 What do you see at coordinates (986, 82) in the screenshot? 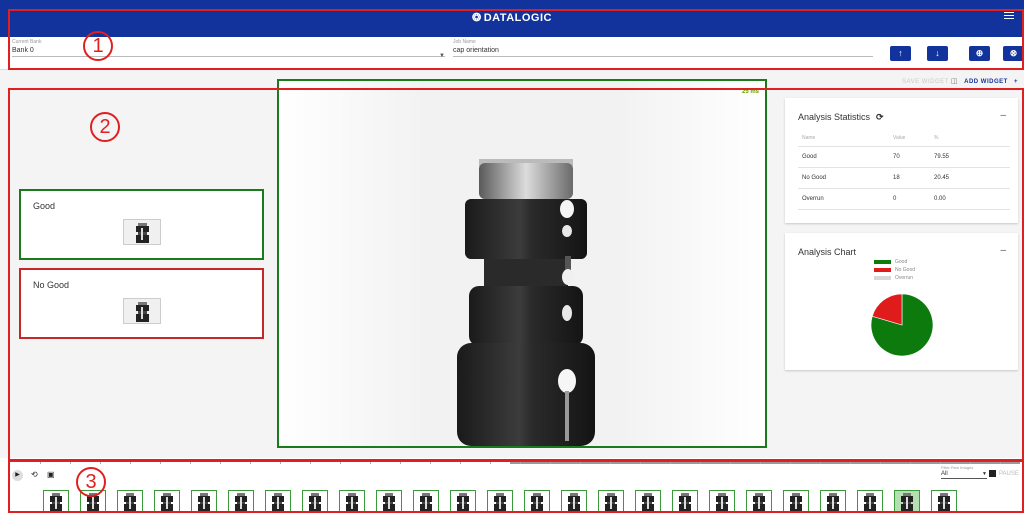
I see `add-widget-button: ADD WIDGET` at bounding box center [986, 82].